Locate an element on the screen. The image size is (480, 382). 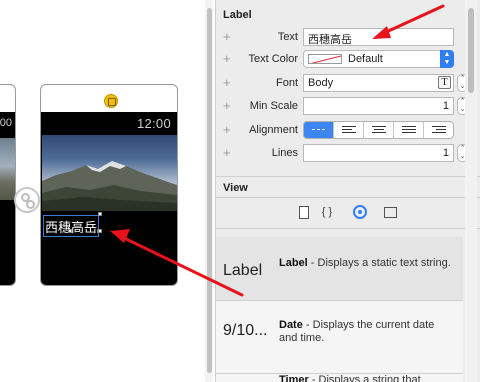
row-min-scale: + Min Scale 1 ⌃ ⌄ is located at coordinates (342, 107).